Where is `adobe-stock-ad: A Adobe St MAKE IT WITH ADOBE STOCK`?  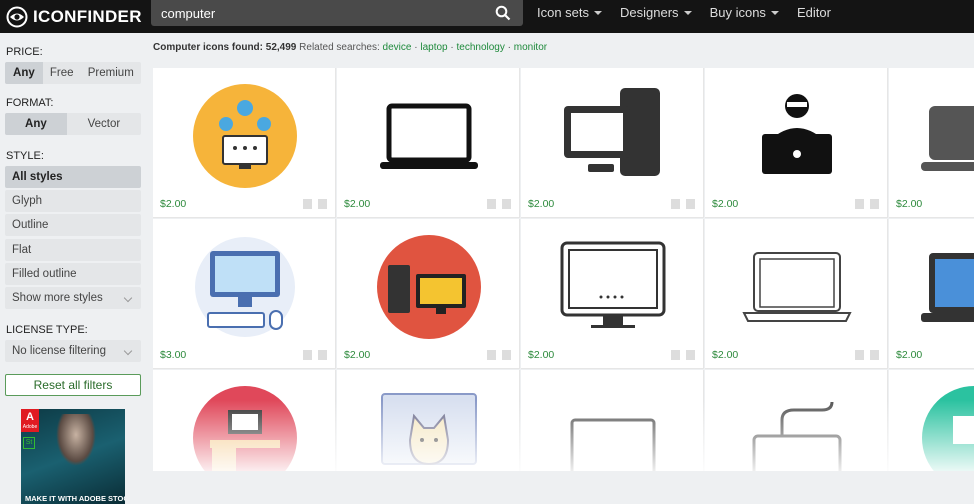
adobe-stock-ad: A Adobe St MAKE IT WITH ADOBE STOCK is located at coordinates (73, 456).